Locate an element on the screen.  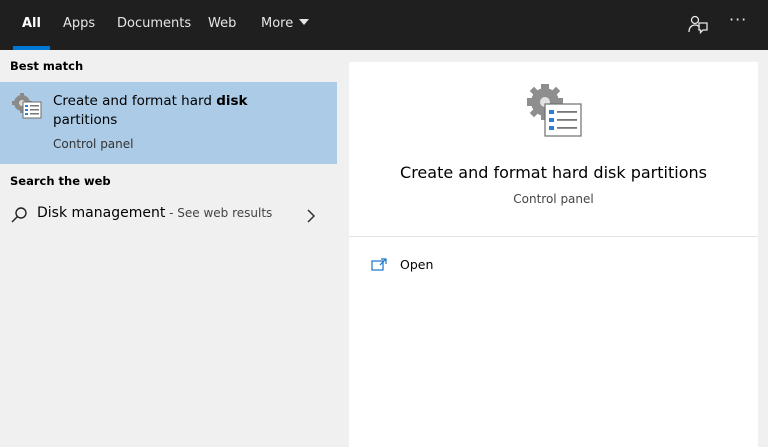
web-query-text: Disk management is located at coordinates (101, 213).